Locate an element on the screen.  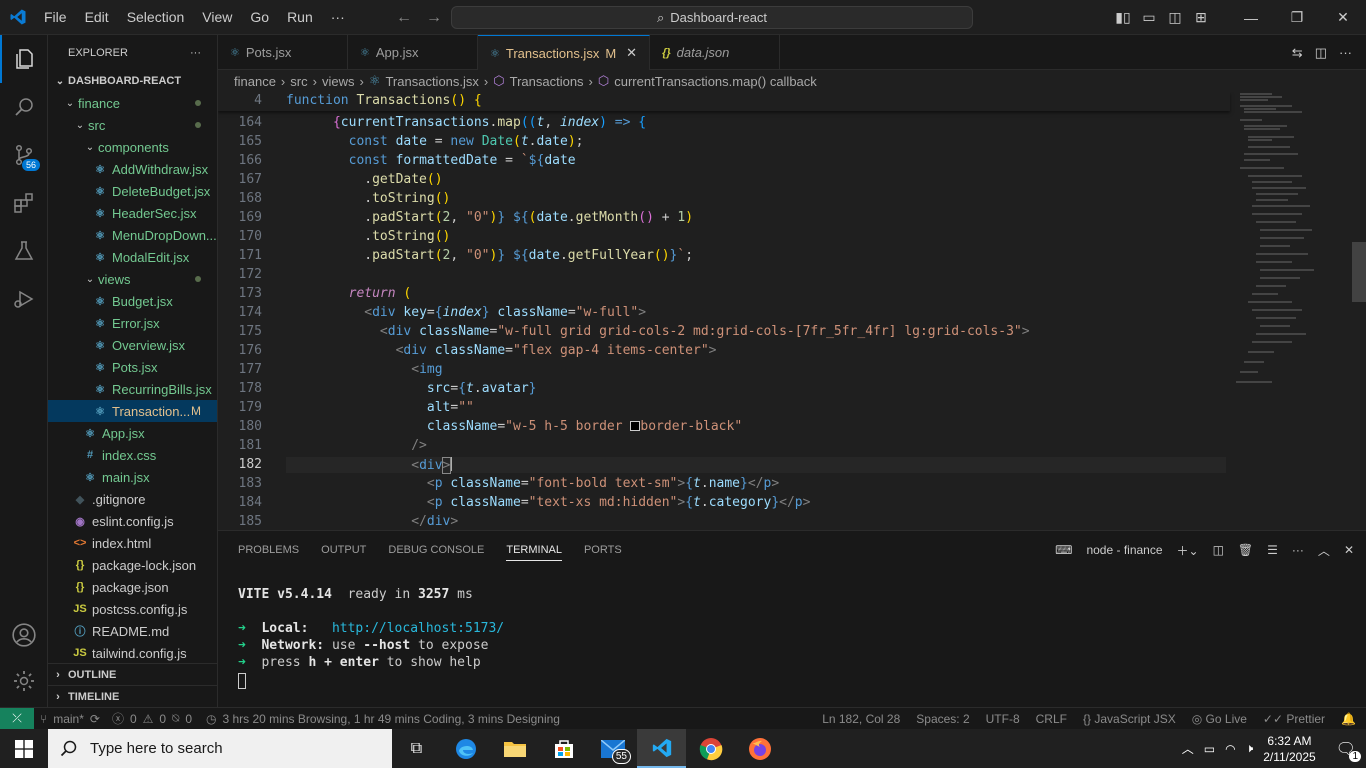
split-editor-icon: ◫ is located at coordinates (1321, 53).